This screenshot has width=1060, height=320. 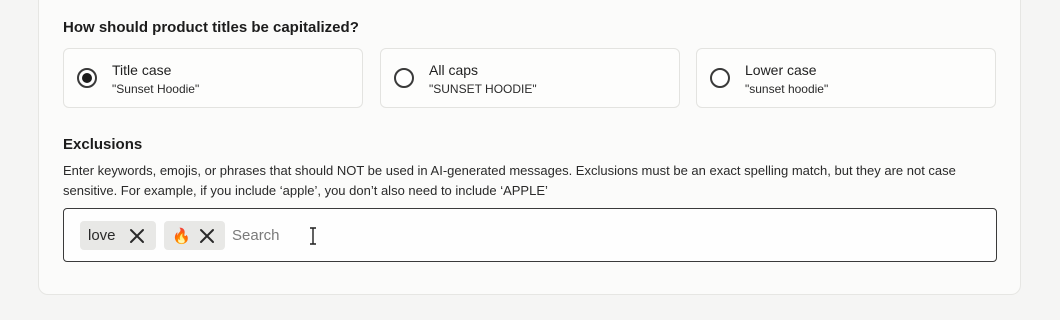 What do you see at coordinates (142, 70) in the screenshot?
I see `option-label: Title case` at bounding box center [142, 70].